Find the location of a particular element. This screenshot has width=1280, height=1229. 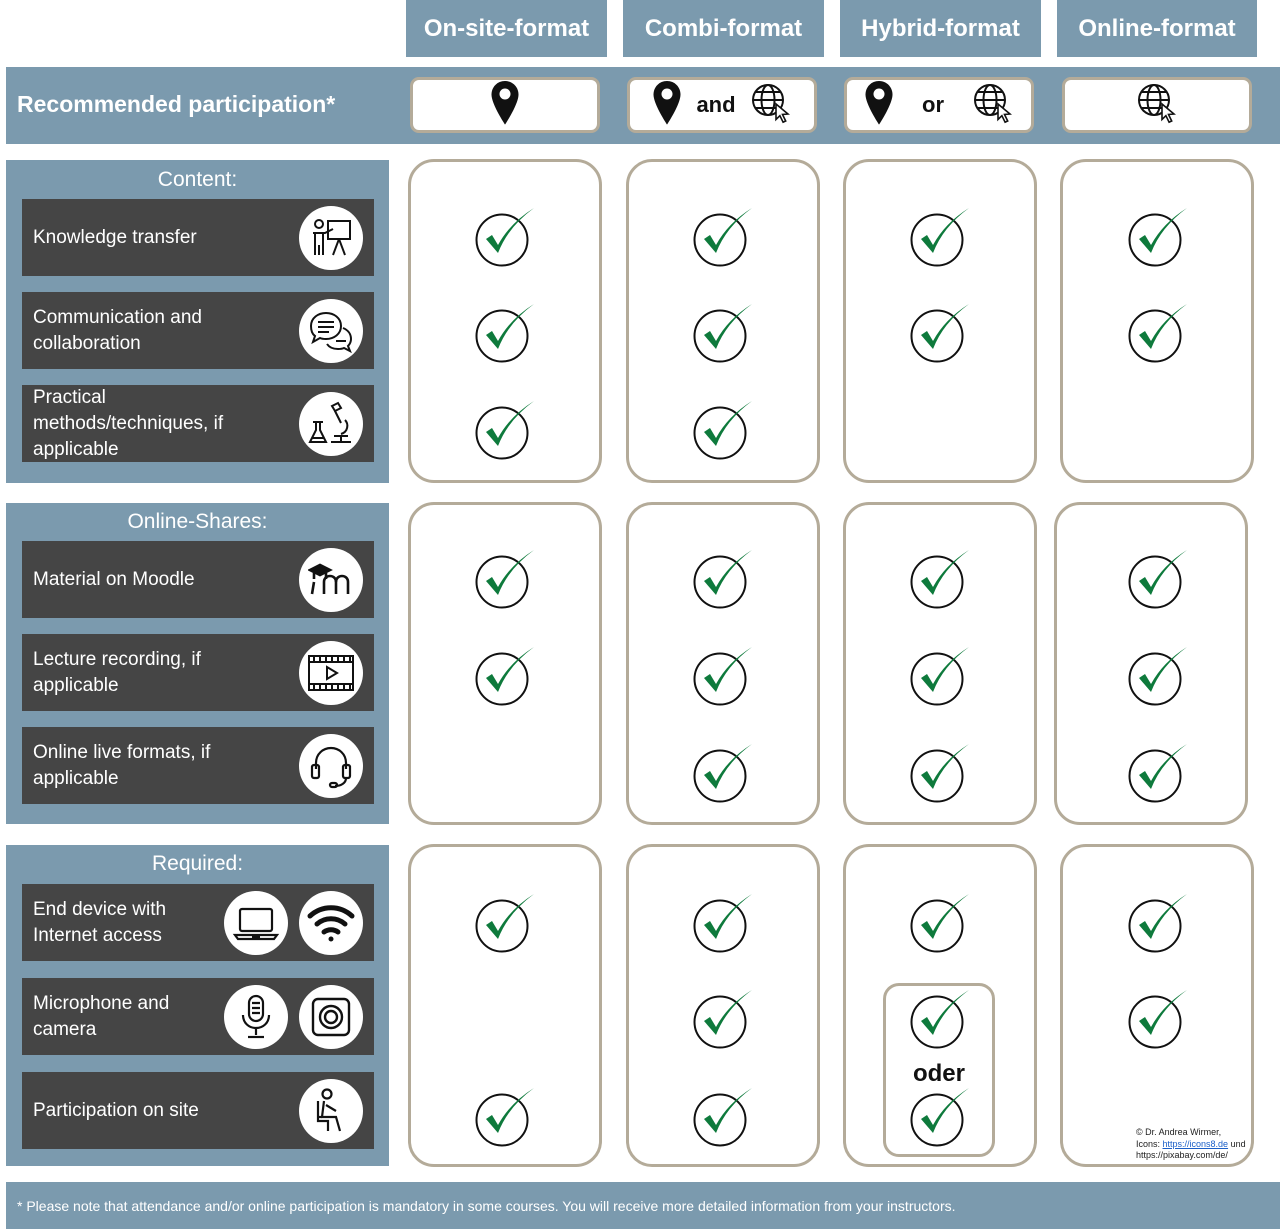

presenter-icon is located at coordinates (331, 238).